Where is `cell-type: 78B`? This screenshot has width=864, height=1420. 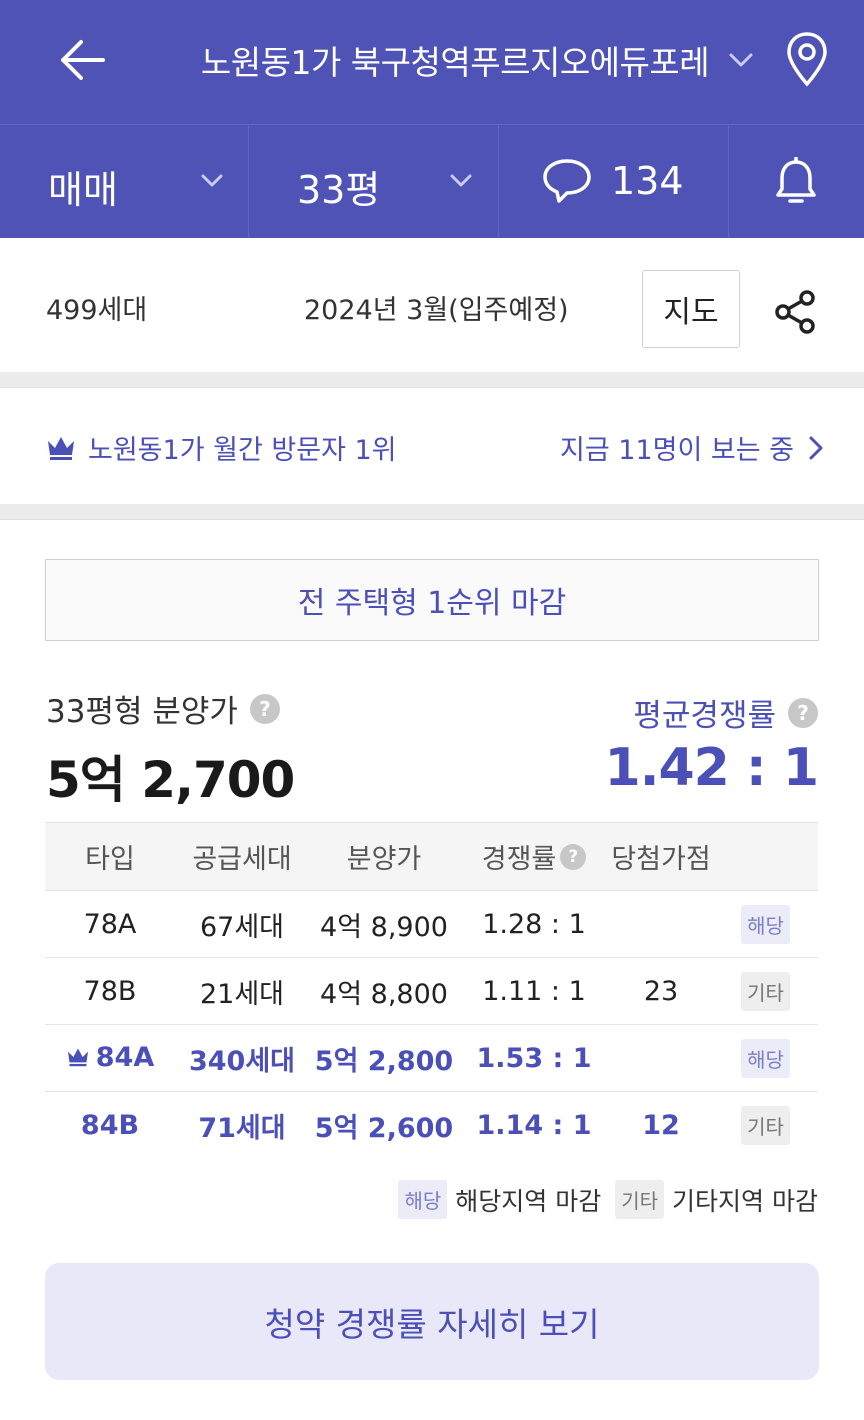 cell-type: 78B is located at coordinates (110, 991).